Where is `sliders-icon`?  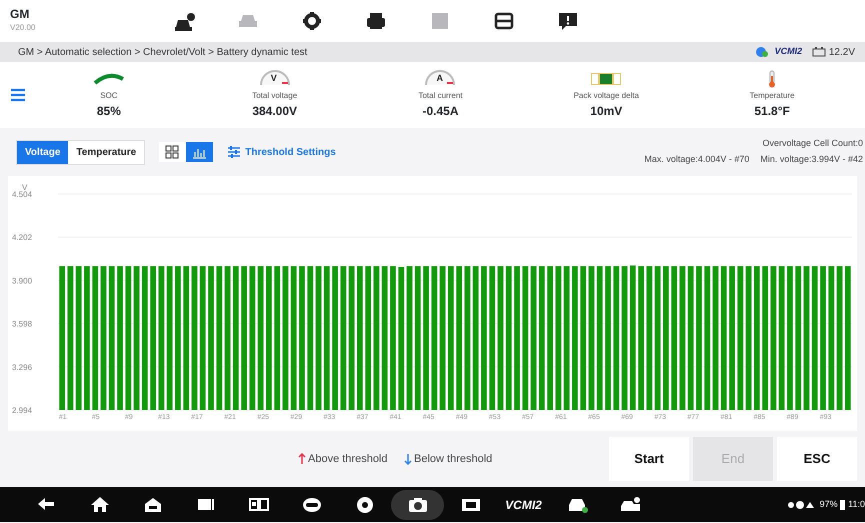 sliders-icon is located at coordinates (234, 152).